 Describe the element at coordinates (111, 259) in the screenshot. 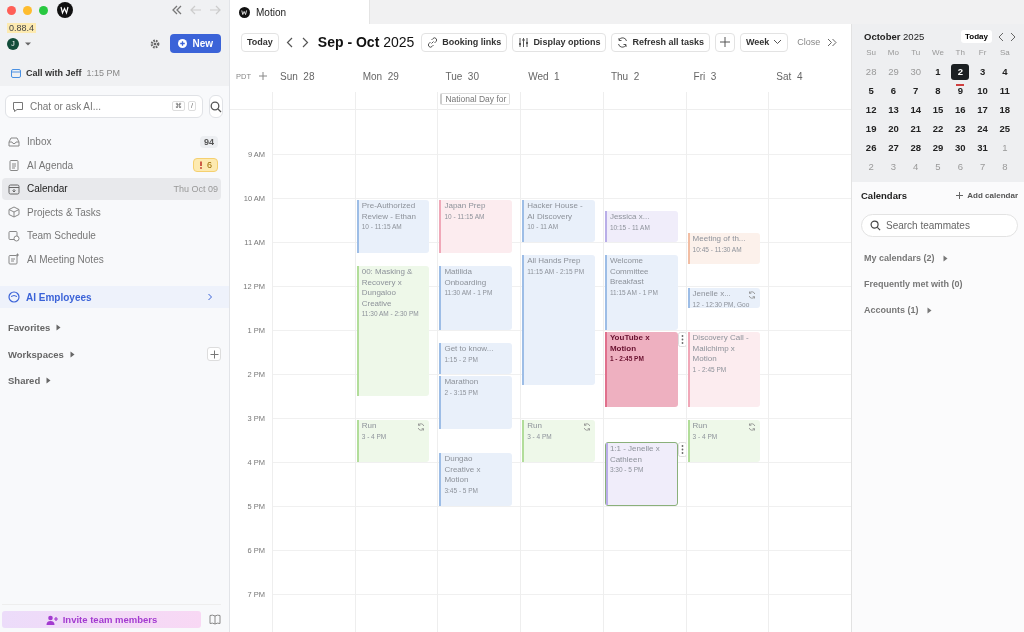

I see `nav-item: AI Meeting Notes` at that location.